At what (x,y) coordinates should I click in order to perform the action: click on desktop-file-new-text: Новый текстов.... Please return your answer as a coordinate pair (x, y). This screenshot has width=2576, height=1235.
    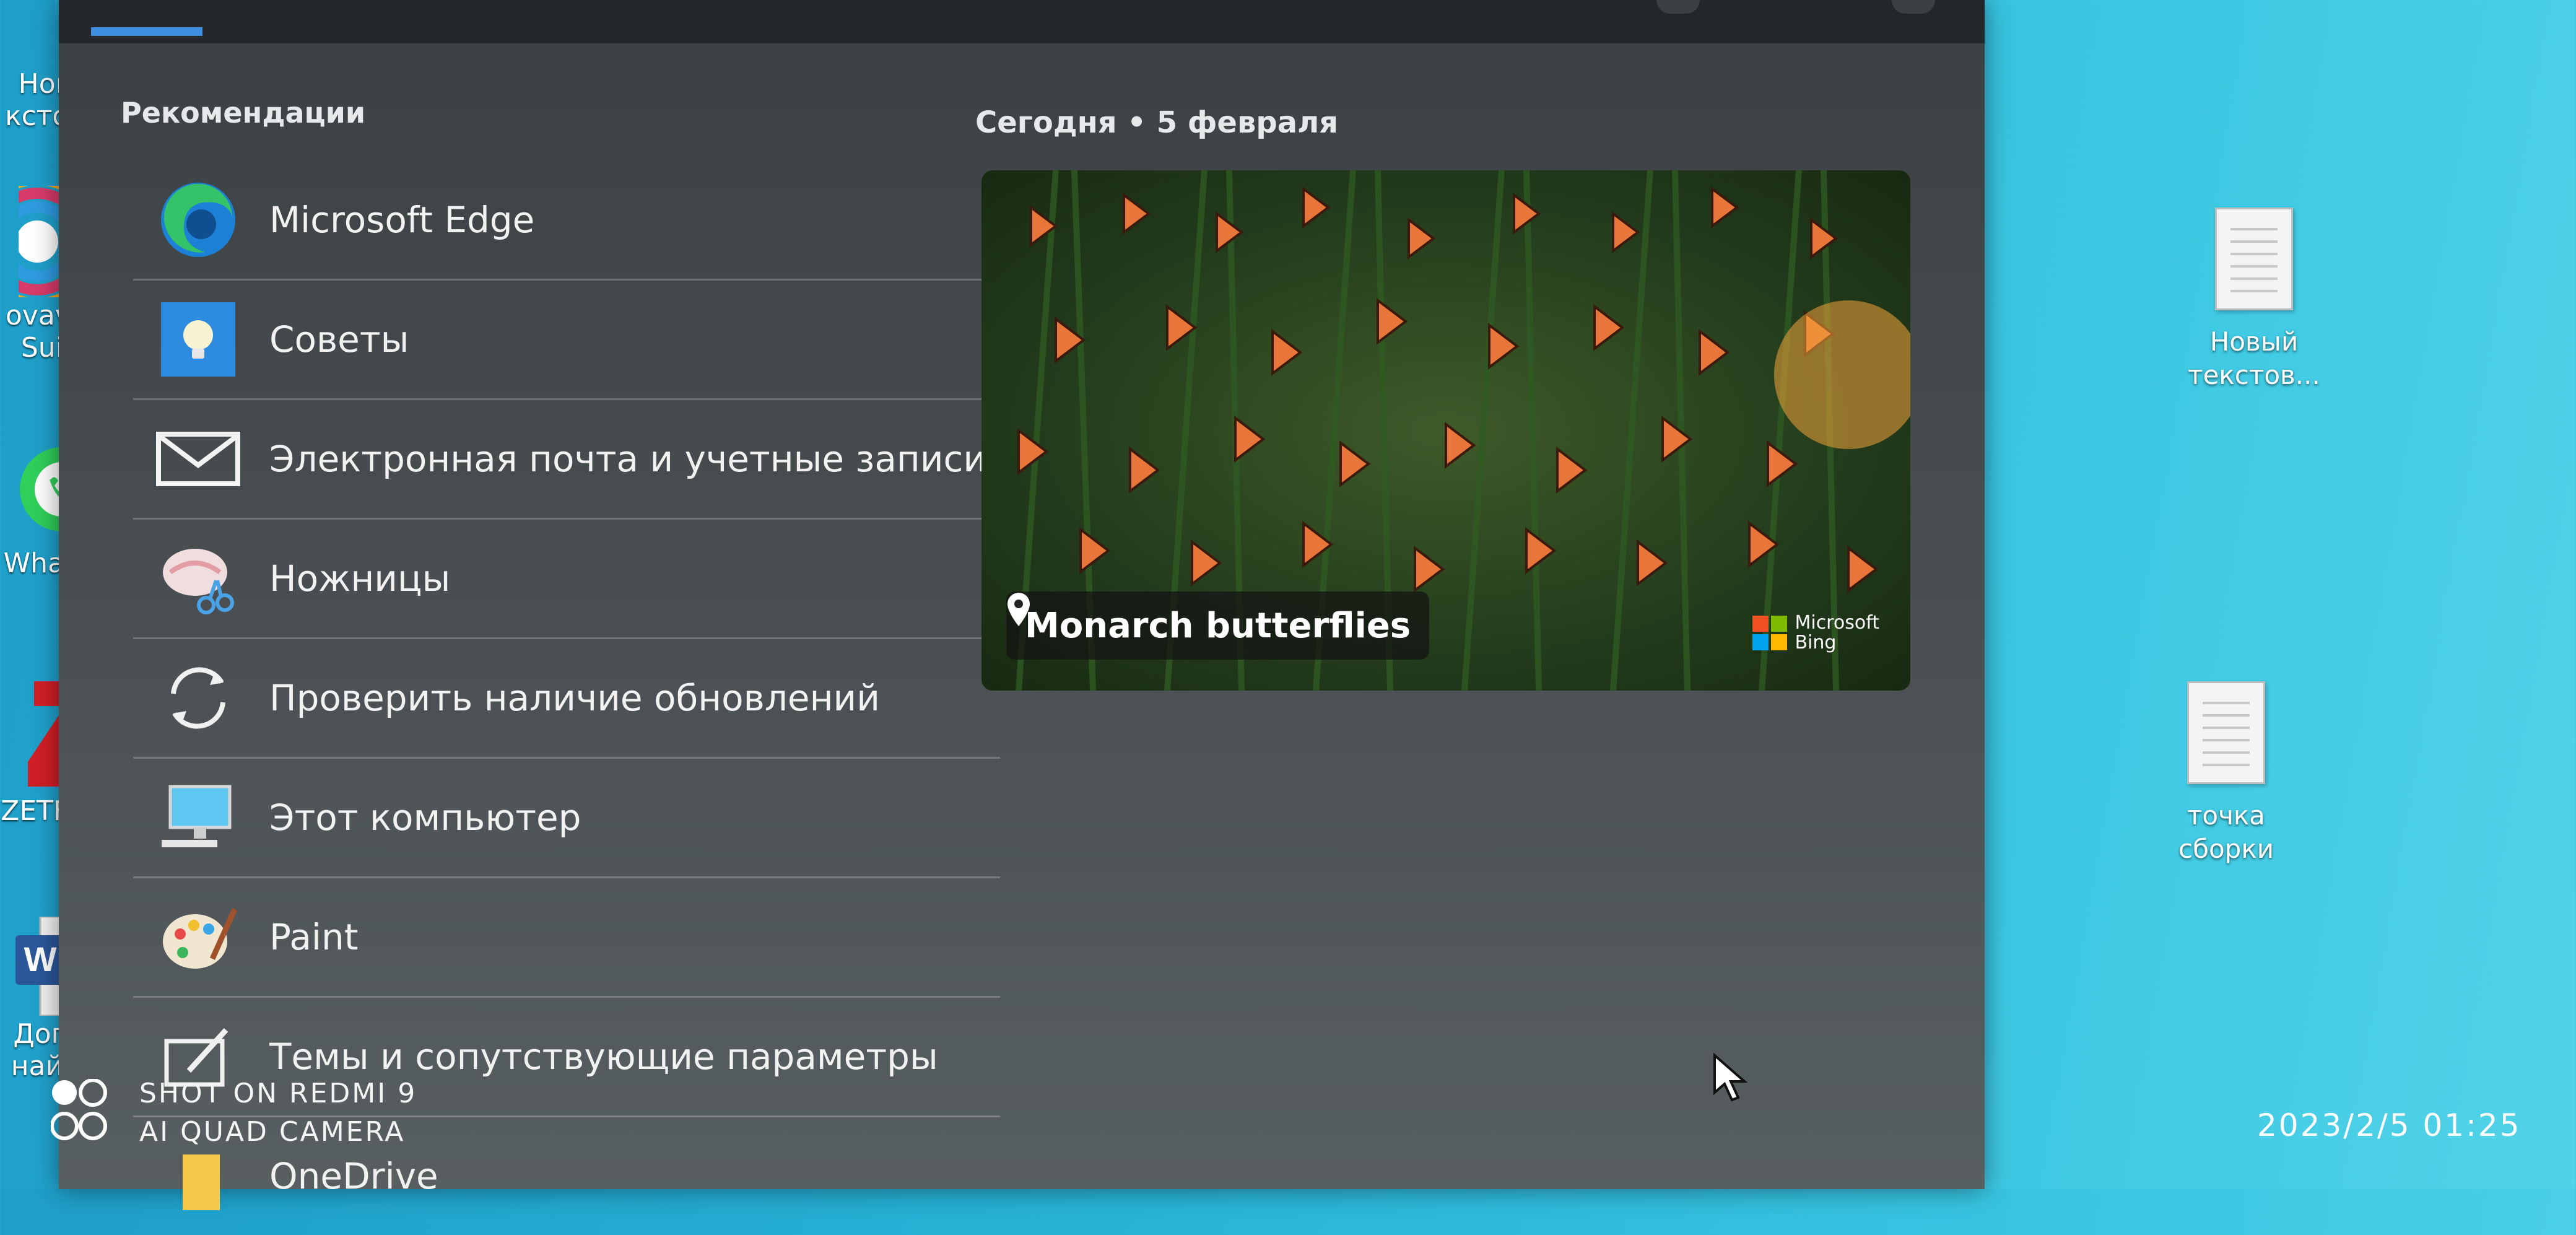
    Looking at the image, I should click on (2254, 299).